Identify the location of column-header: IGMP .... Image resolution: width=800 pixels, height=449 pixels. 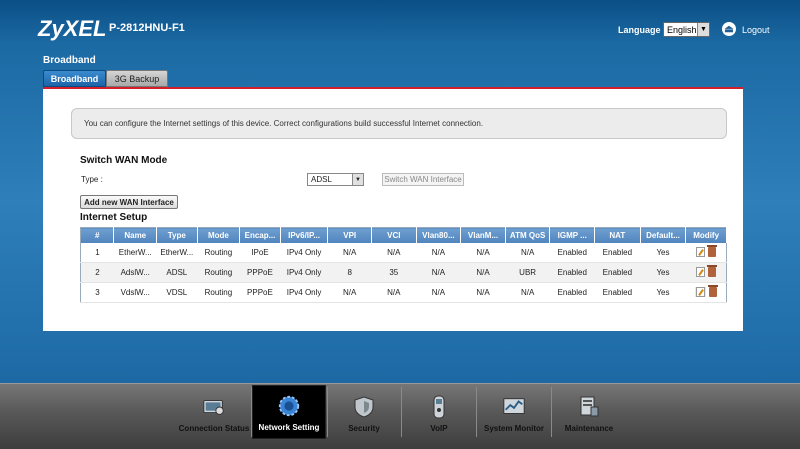
(572, 235).